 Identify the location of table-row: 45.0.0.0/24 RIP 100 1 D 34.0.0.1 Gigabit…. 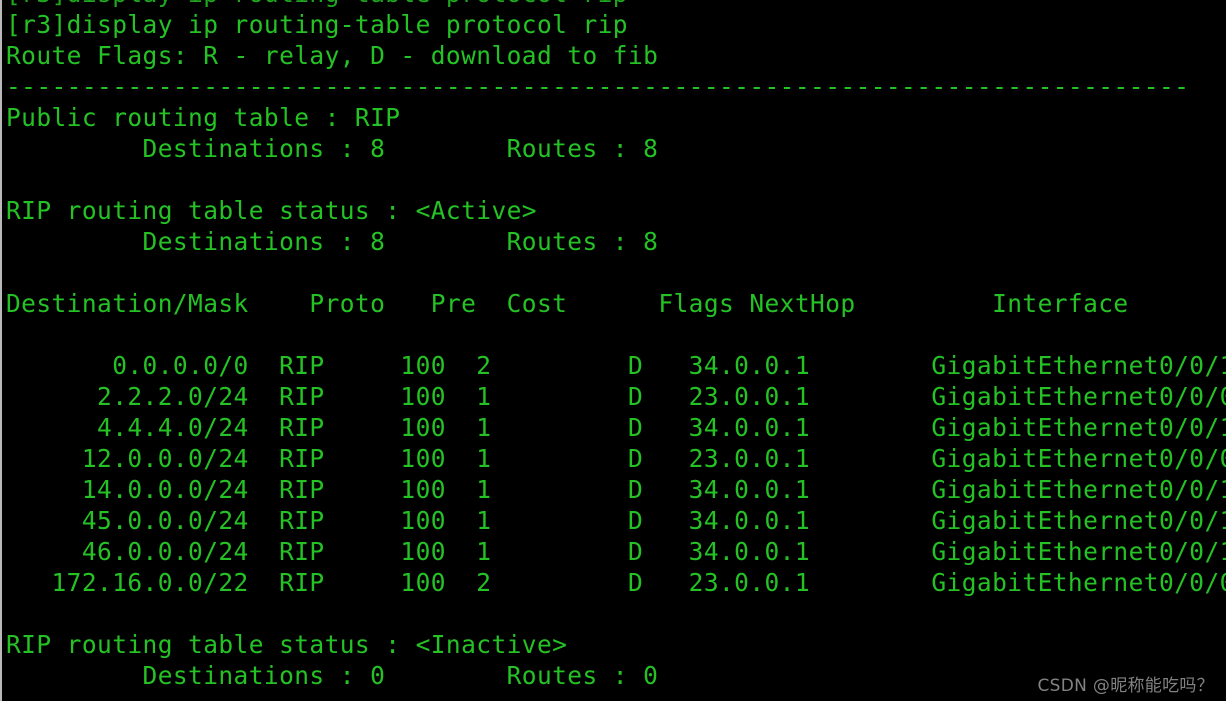
(616, 520).